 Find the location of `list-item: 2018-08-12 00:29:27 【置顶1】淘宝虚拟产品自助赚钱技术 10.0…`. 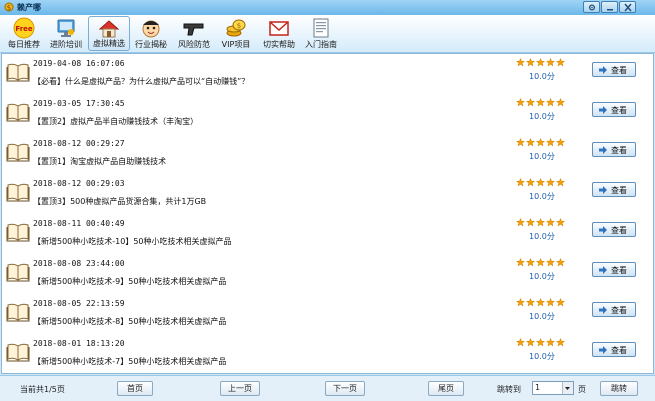

list-item: 2018-08-12 00:29:27 【置顶1】淘宝虚拟产品自助赚钱技术 10.0… is located at coordinates (327, 154).